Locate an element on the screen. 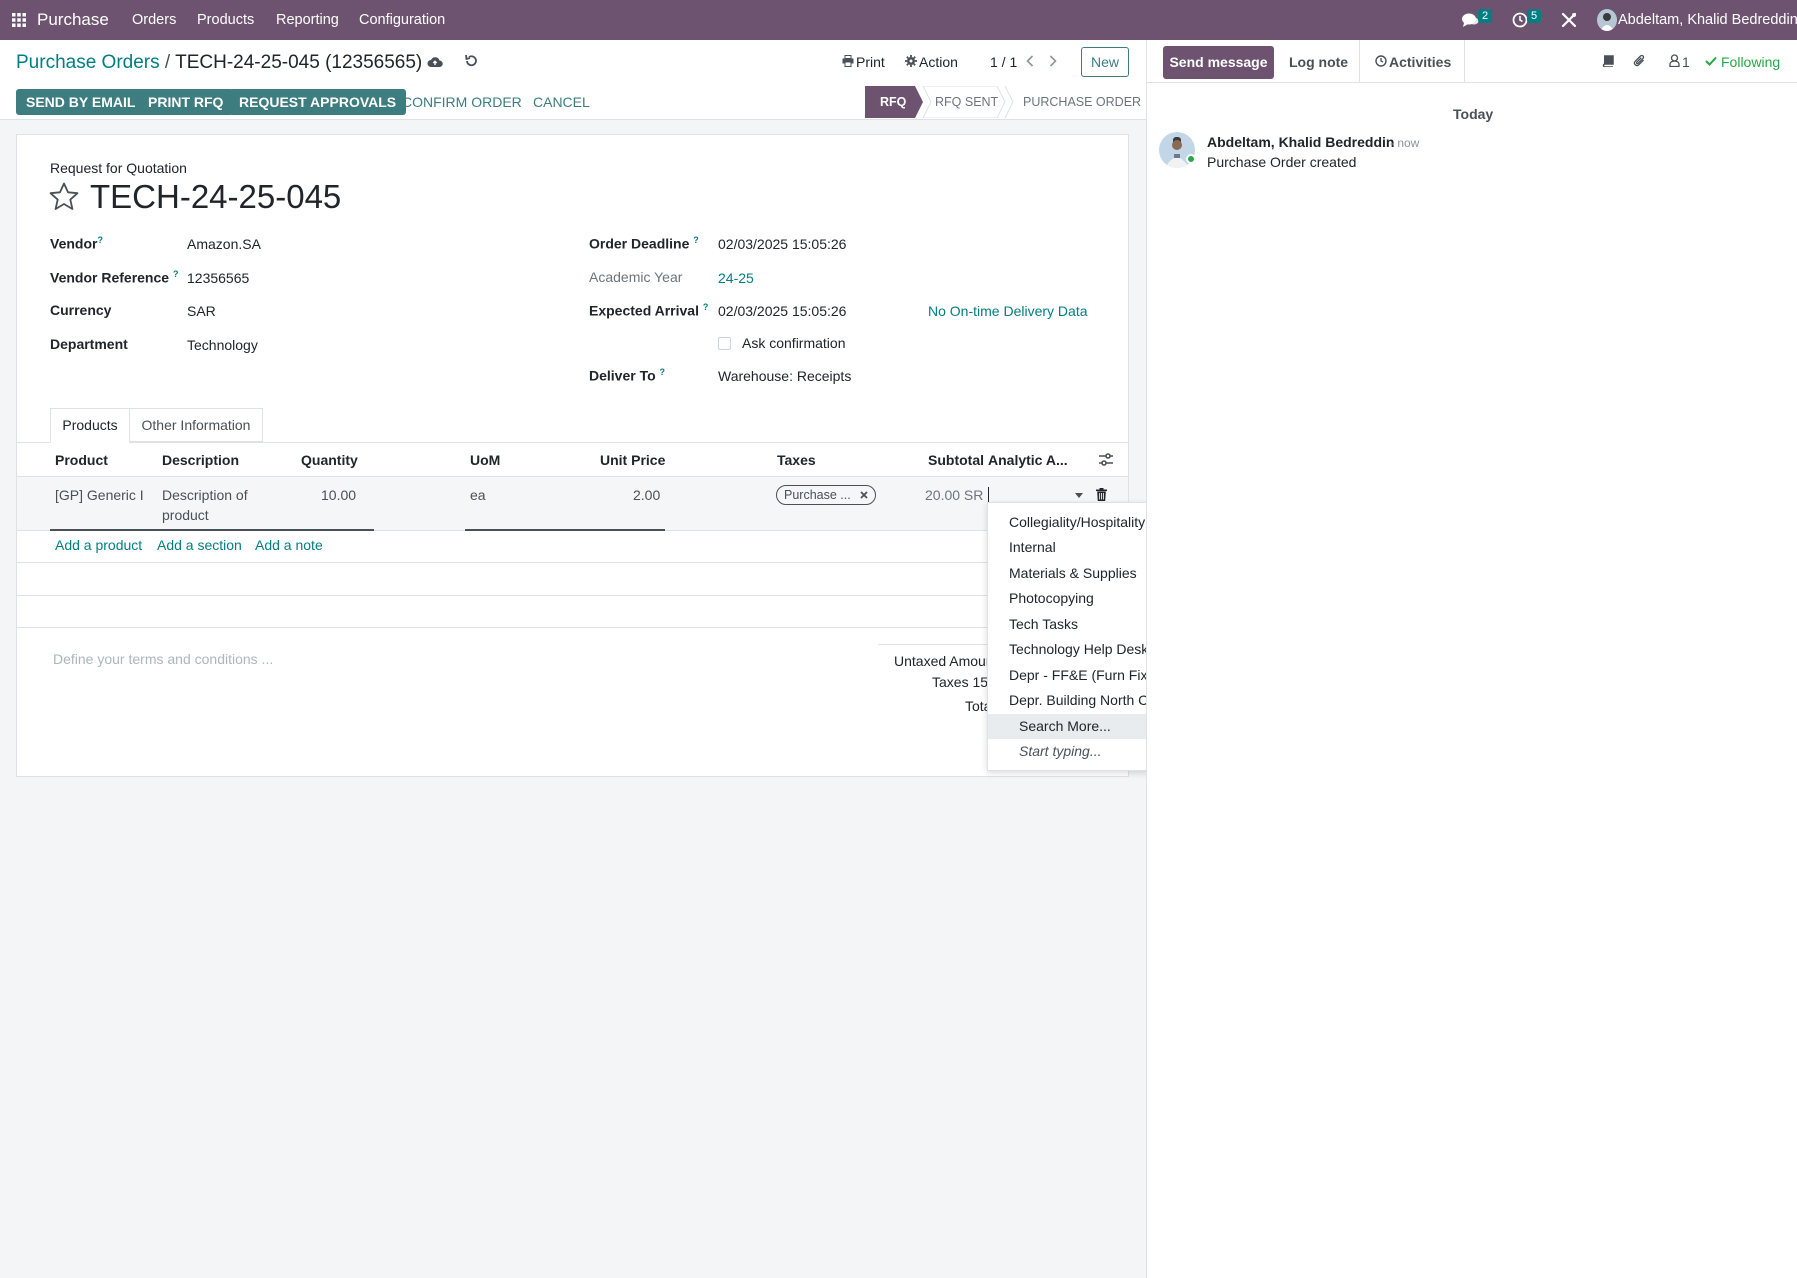  caret-down-icon is located at coordinates (1079, 495).